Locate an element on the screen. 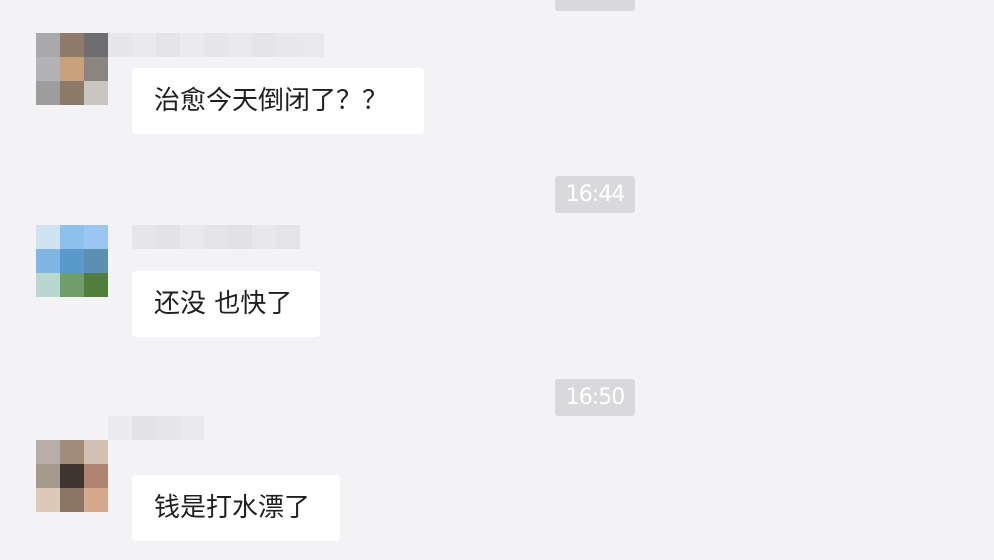  message-bubble: 钱是打水漂了 is located at coordinates (236, 508).